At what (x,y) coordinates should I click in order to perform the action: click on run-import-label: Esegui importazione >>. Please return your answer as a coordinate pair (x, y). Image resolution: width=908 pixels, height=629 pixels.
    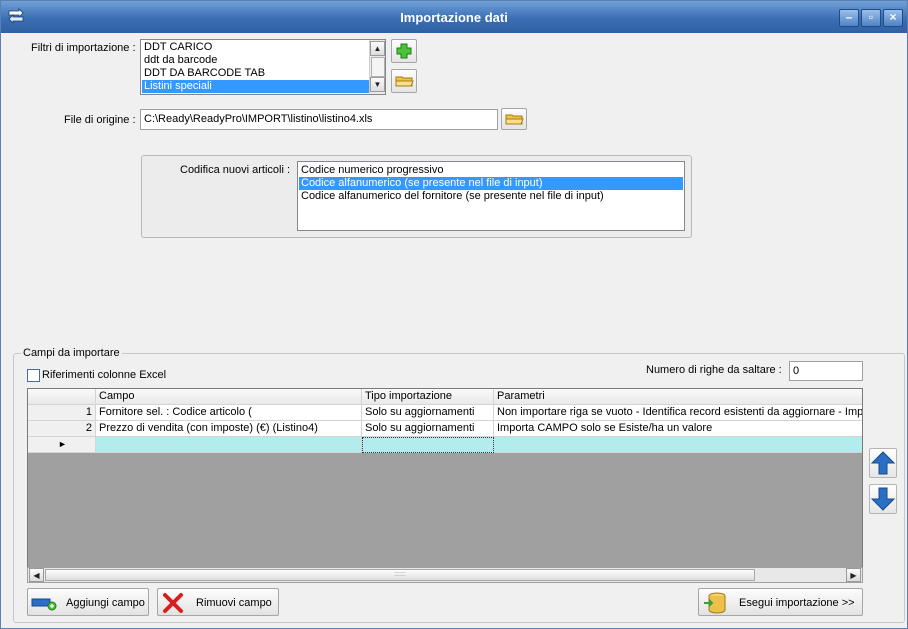
    Looking at the image, I should click on (797, 603).